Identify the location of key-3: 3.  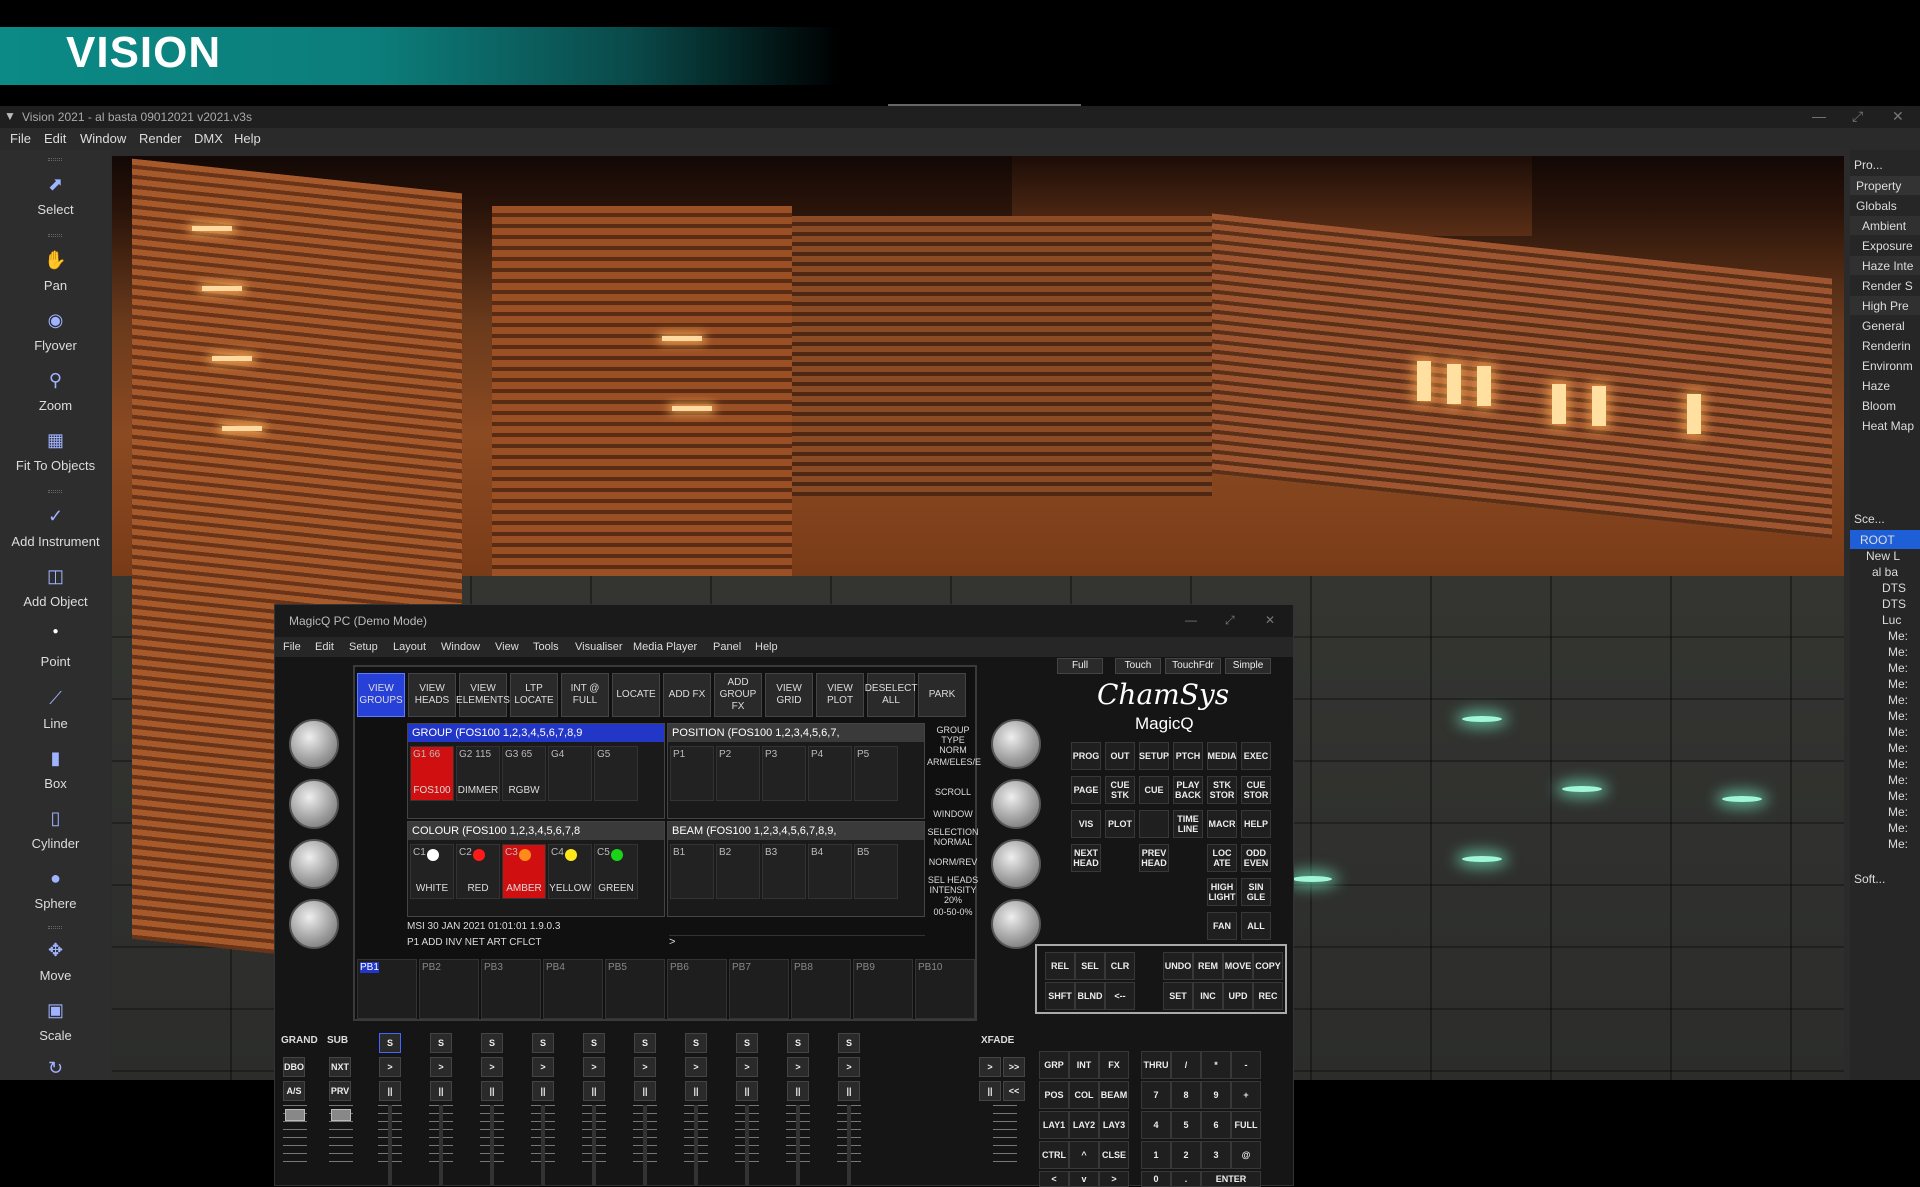
(1216, 1155).